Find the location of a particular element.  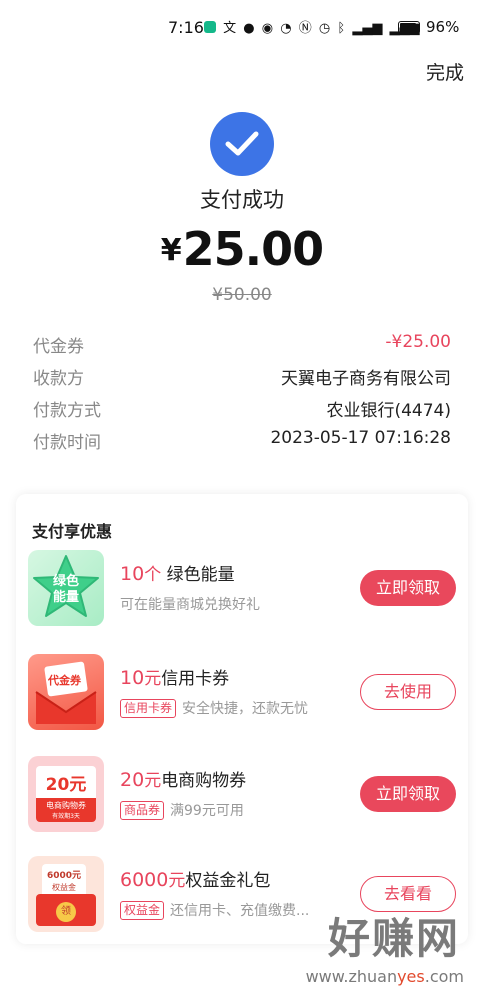

payment-amount: ¥25.00 is located at coordinates (242, 249).